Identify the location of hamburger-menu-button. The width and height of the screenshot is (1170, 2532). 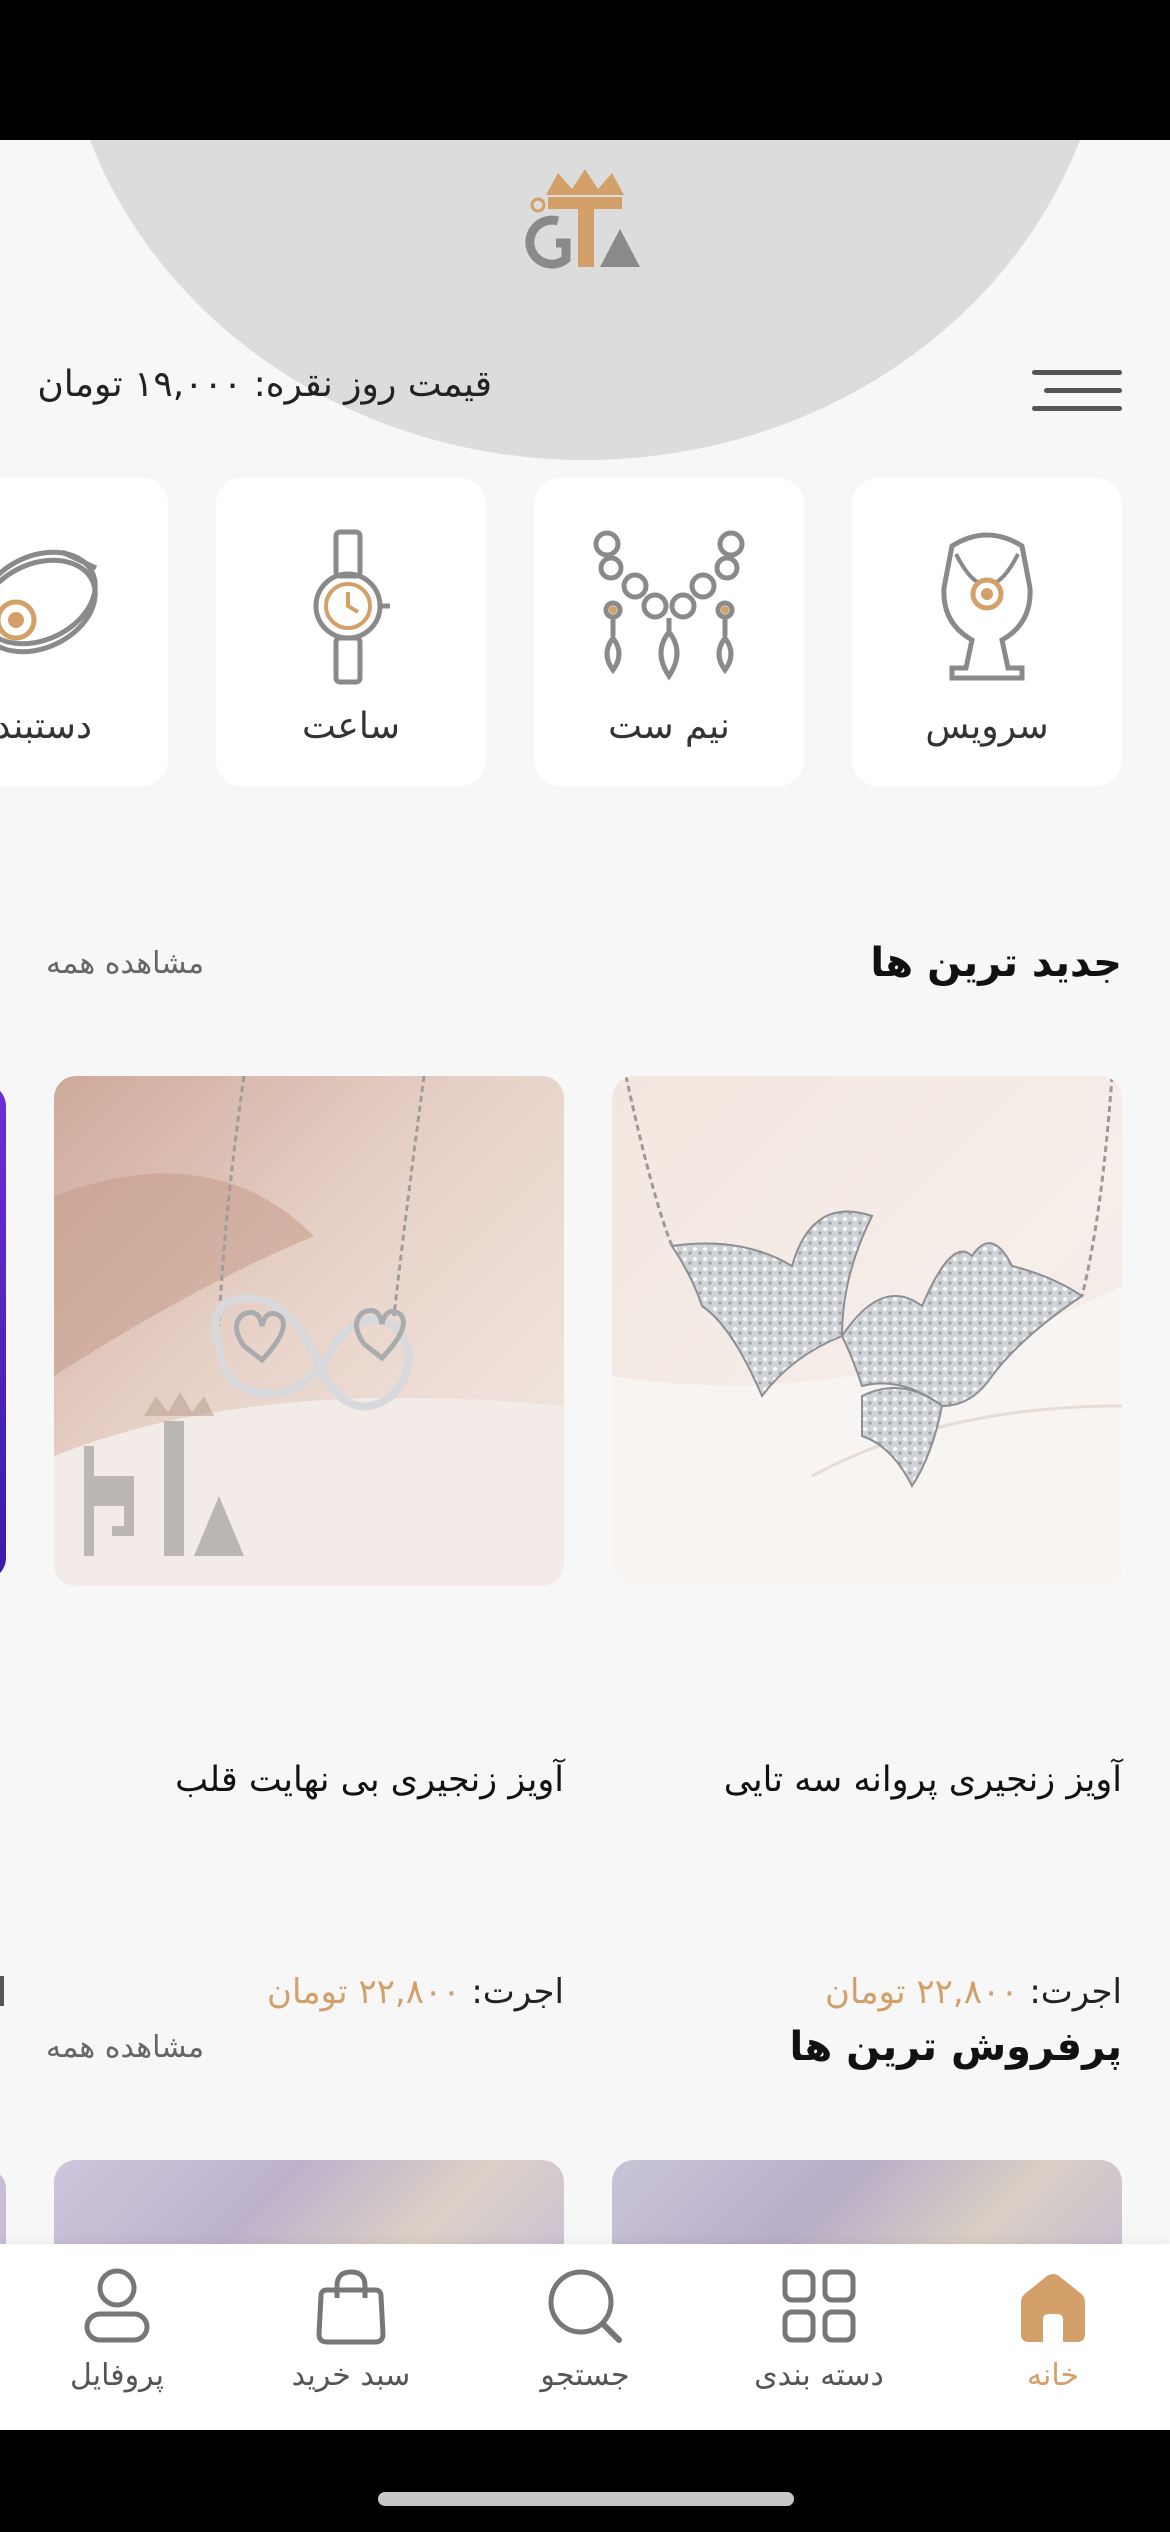
(1077, 390).